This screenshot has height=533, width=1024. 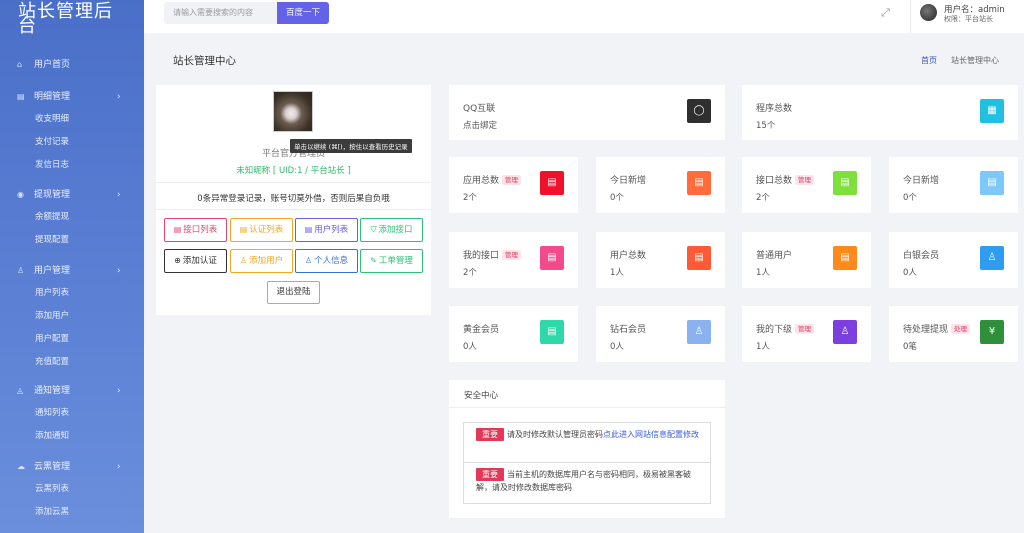 What do you see at coordinates (617, 198) in the screenshot?
I see `stat-value: 0个` at bounding box center [617, 198].